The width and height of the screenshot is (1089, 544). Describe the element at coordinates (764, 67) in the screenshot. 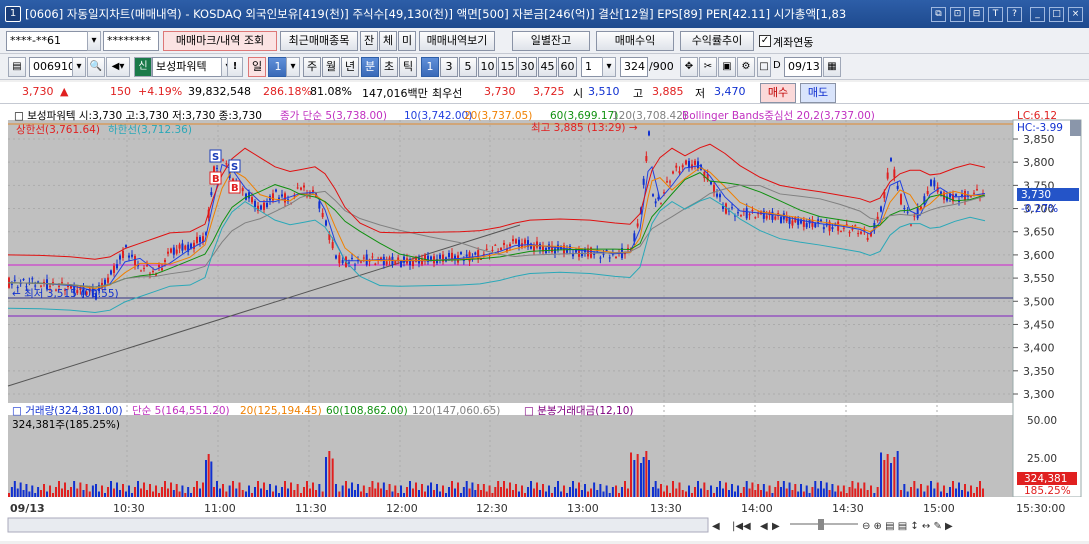

I see `calendar-toggle-icon: □` at that location.